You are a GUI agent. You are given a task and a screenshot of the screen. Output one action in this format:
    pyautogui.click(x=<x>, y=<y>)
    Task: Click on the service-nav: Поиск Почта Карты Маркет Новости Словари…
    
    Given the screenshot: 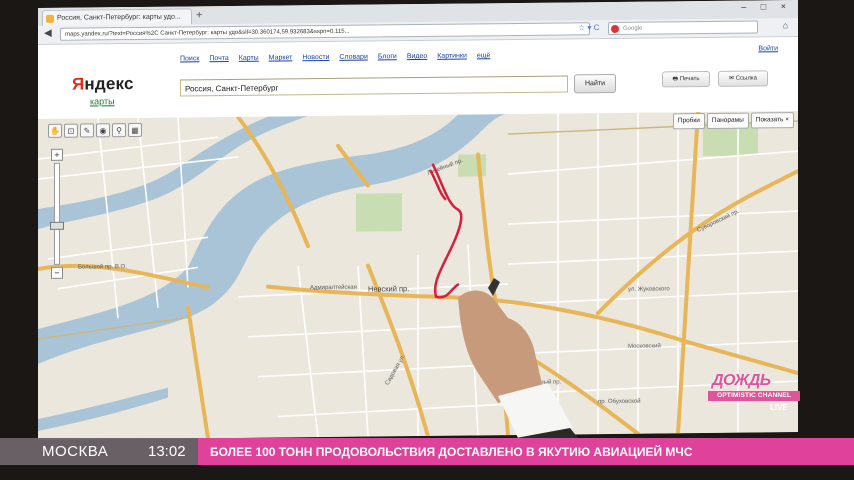 What is the action you would take?
    pyautogui.click(x=339, y=57)
    